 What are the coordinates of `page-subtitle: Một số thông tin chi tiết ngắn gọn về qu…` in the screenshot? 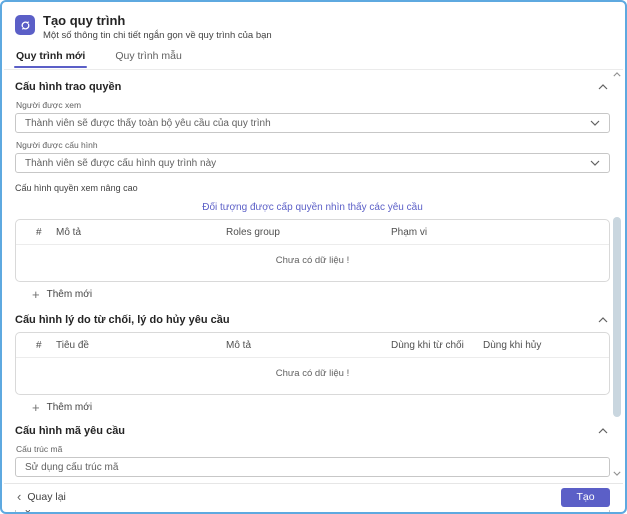 It's located at (157, 35).